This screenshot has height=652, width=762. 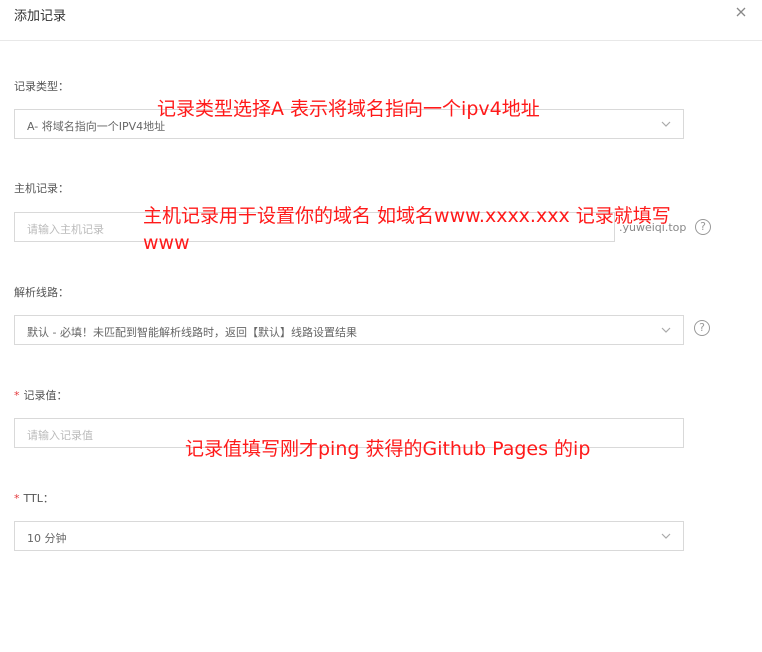 I want to click on line-select: 默认 - 必填！未匹配到智能解析线路时，返回【默认】线路设置结果, so click(x=349, y=330).